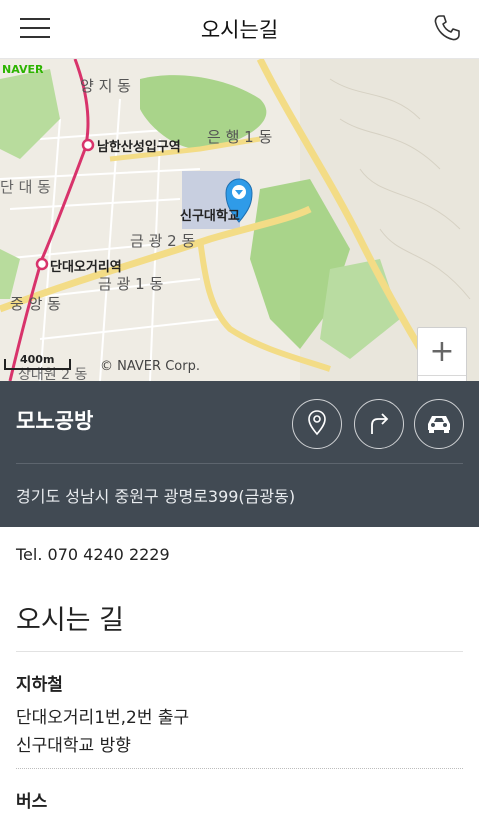 This screenshot has width=479, height=816. What do you see at coordinates (439, 424) in the screenshot?
I see `car-icon` at bounding box center [439, 424].